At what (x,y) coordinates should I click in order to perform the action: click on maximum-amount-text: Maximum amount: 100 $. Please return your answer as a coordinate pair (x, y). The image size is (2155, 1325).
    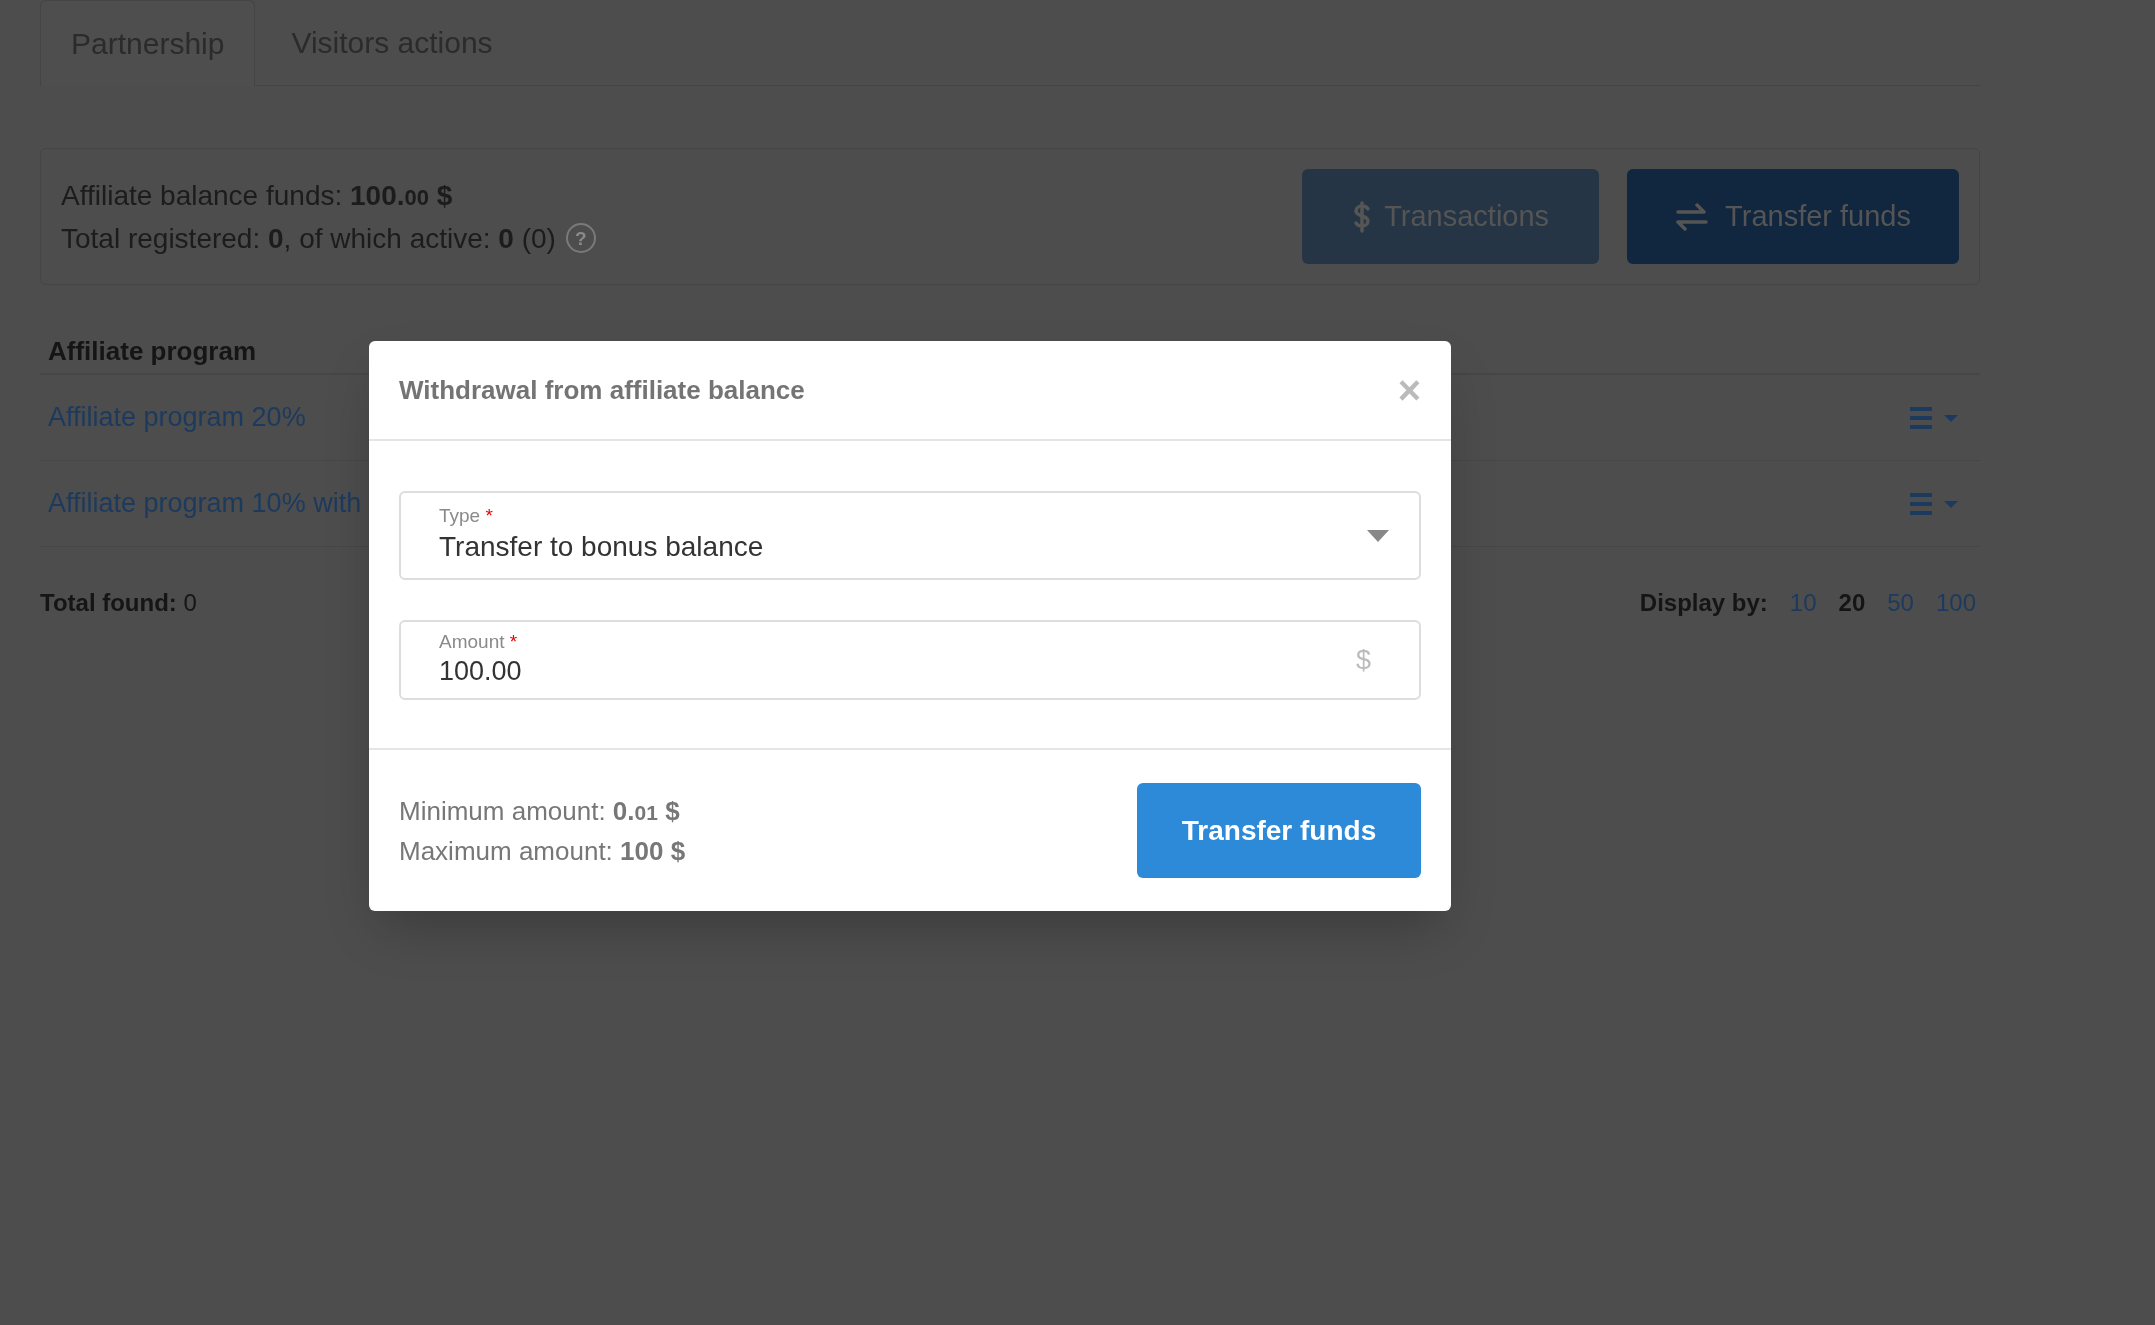
    Looking at the image, I should click on (542, 851).